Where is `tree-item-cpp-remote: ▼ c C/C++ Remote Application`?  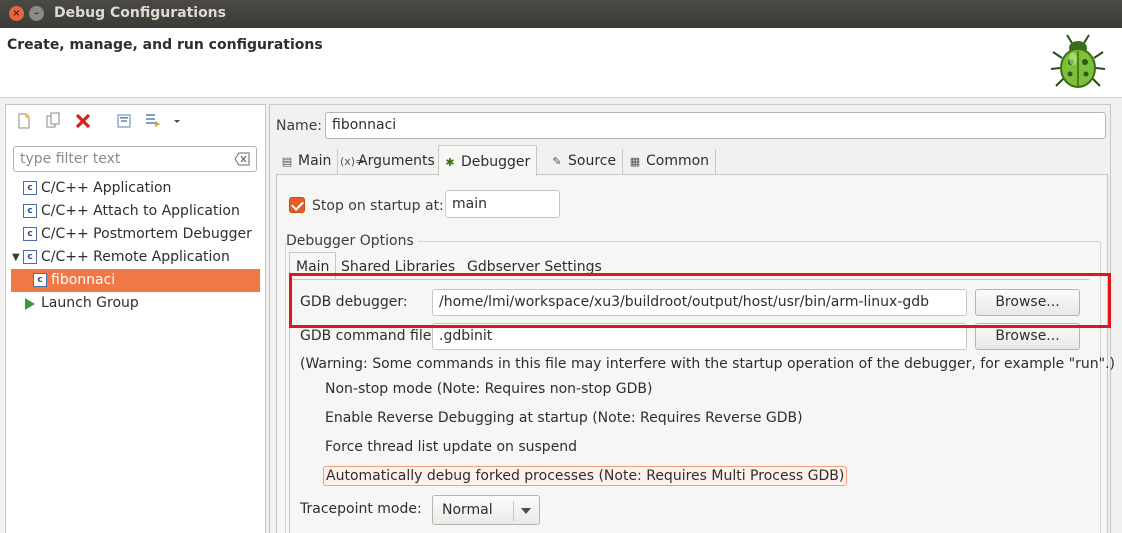
tree-item-cpp-remote: ▼ c C/C++ Remote Application is located at coordinates (135, 257).